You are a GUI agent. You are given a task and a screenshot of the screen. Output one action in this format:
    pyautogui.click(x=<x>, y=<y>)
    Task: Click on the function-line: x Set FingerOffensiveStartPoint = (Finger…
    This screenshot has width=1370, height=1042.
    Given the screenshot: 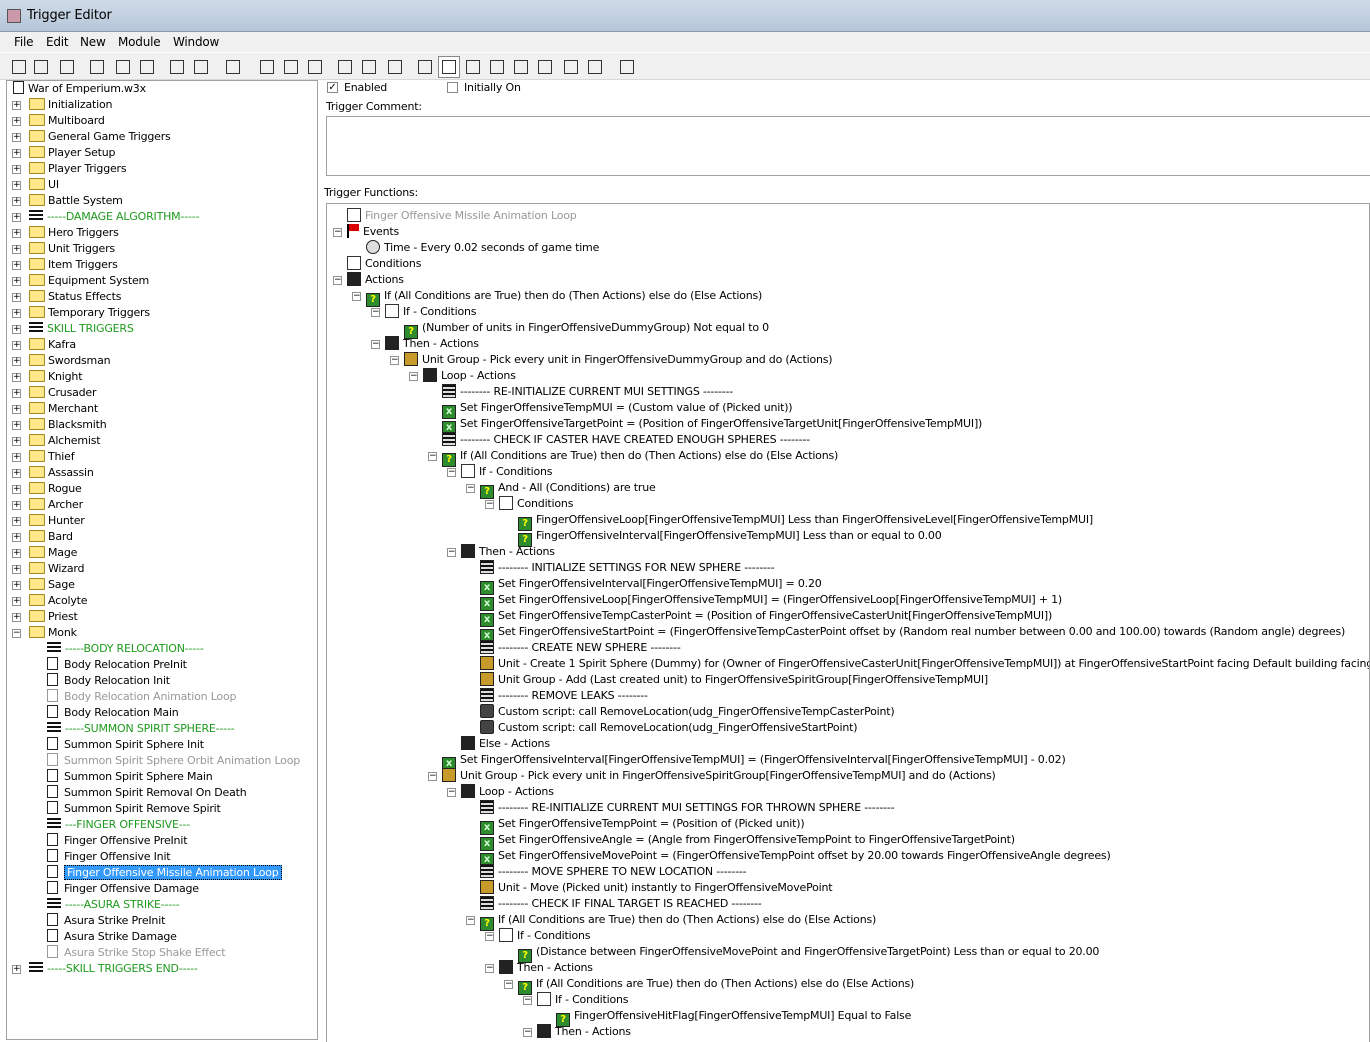 What is the action you would take?
    pyautogui.click(x=912, y=633)
    